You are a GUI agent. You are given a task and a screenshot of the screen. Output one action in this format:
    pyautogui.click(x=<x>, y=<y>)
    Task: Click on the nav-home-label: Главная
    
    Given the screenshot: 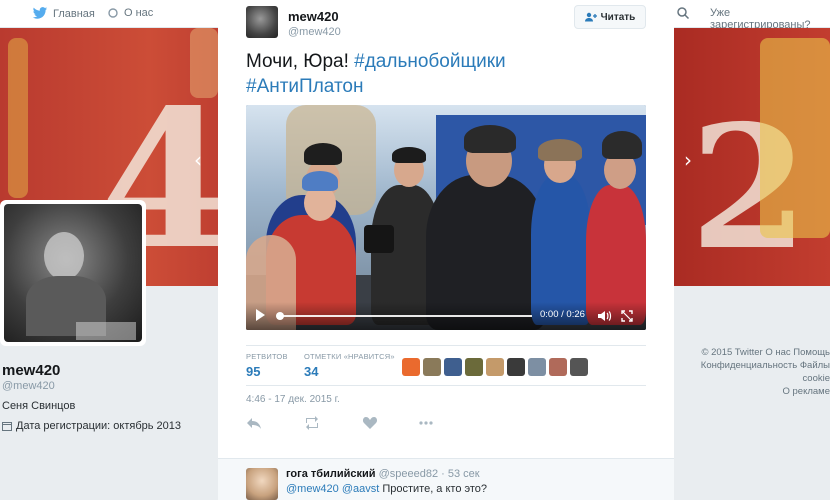 What is the action you would take?
    pyautogui.click(x=74, y=13)
    